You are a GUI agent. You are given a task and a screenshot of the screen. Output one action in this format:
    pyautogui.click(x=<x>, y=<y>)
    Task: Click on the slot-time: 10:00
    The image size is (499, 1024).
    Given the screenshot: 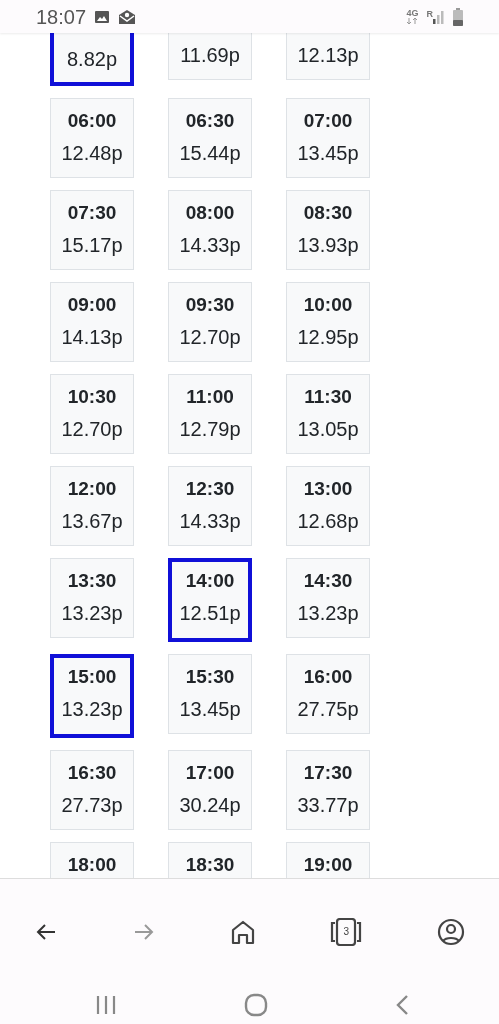 What is the action you would take?
    pyautogui.click(x=328, y=305)
    